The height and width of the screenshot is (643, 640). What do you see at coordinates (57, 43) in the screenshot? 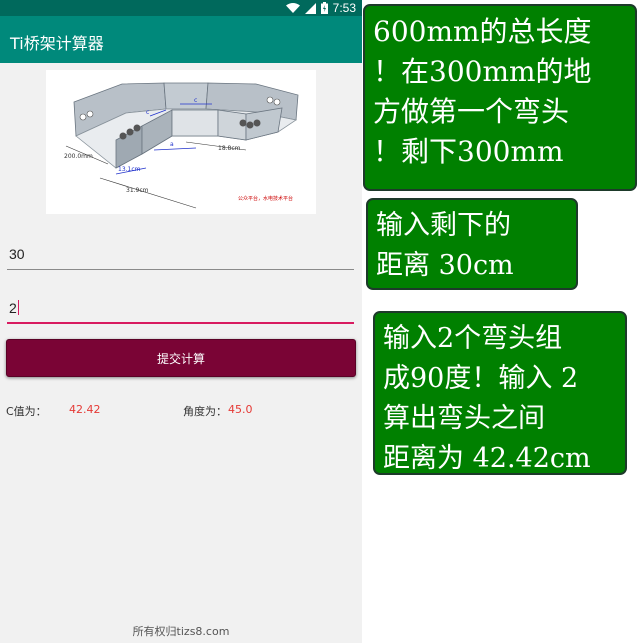
I see `app-title: Ti桥架计算器` at bounding box center [57, 43].